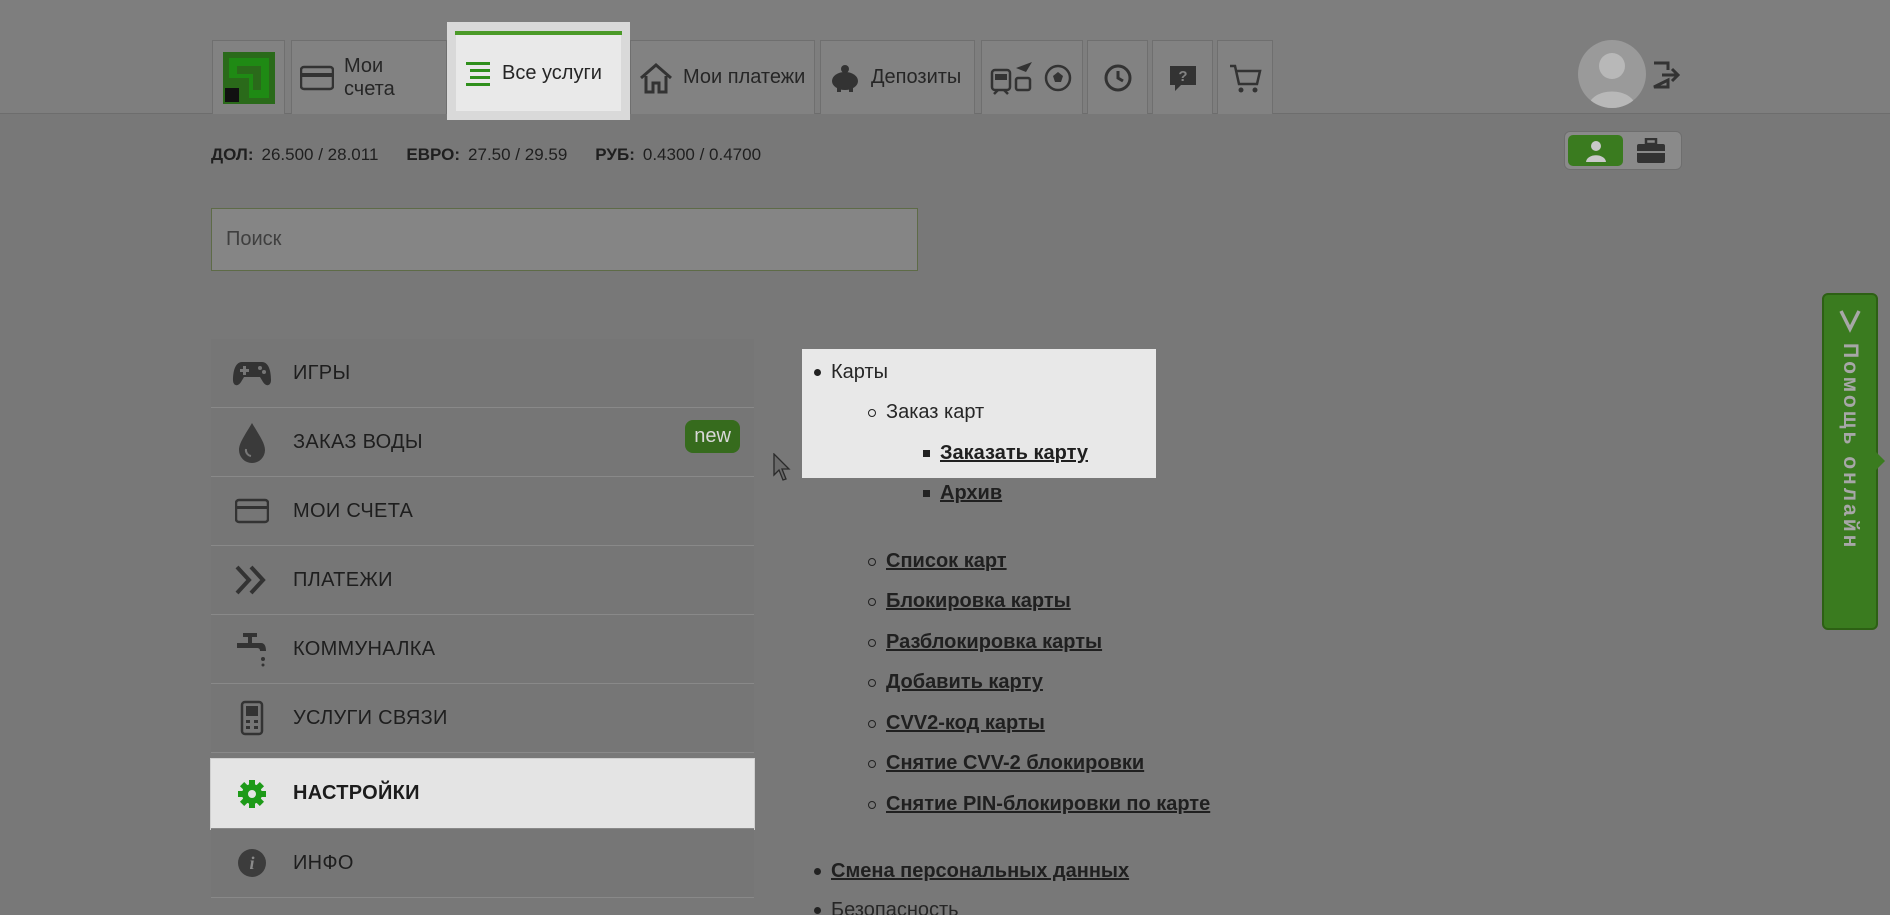 This screenshot has width=1890, height=915. What do you see at coordinates (946, 561) in the screenshot?
I see `card-list-link: Список карт` at bounding box center [946, 561].